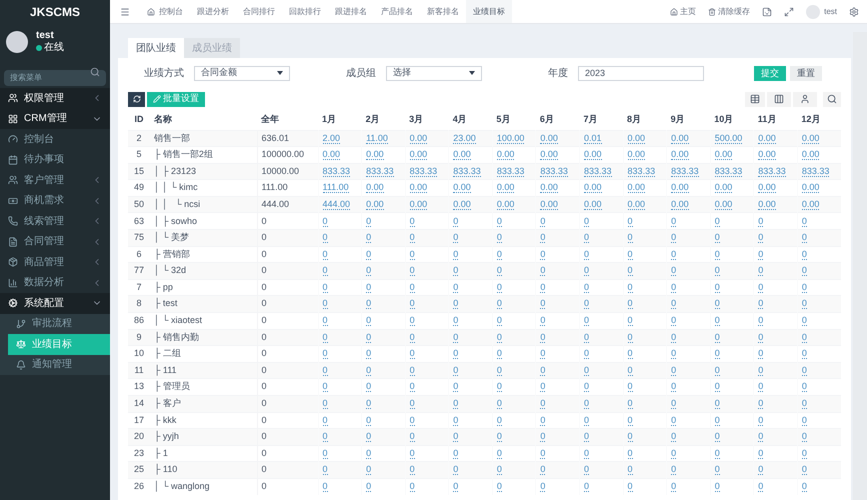  I want to click on user-menu-name: test, so click(830, 12).